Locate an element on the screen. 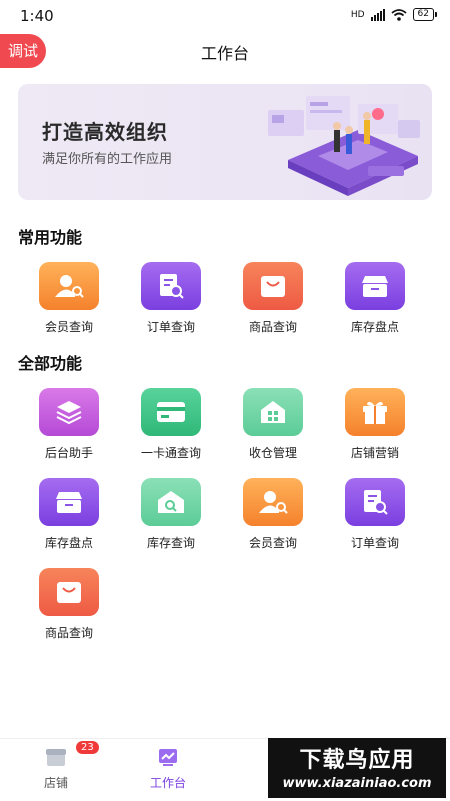 Image resolution: width=450 pixels, height=801 pixels. all-item-backend-assistant: 后台助手 is located at coordinates (69, 428).